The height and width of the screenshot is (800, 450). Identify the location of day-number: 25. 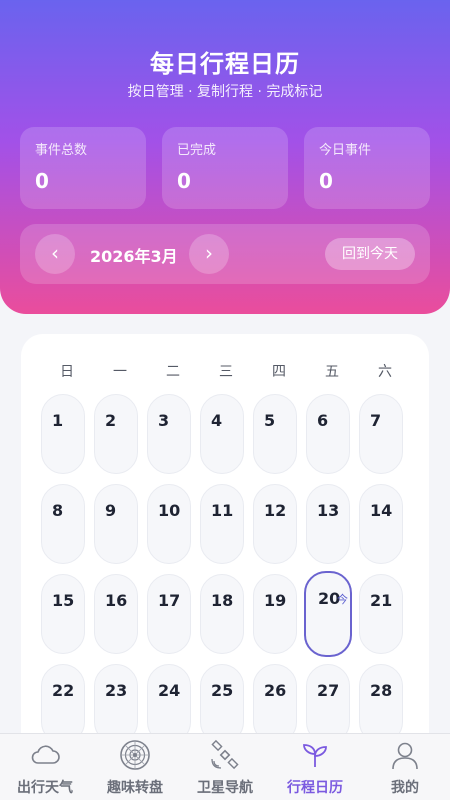
(222, 690).